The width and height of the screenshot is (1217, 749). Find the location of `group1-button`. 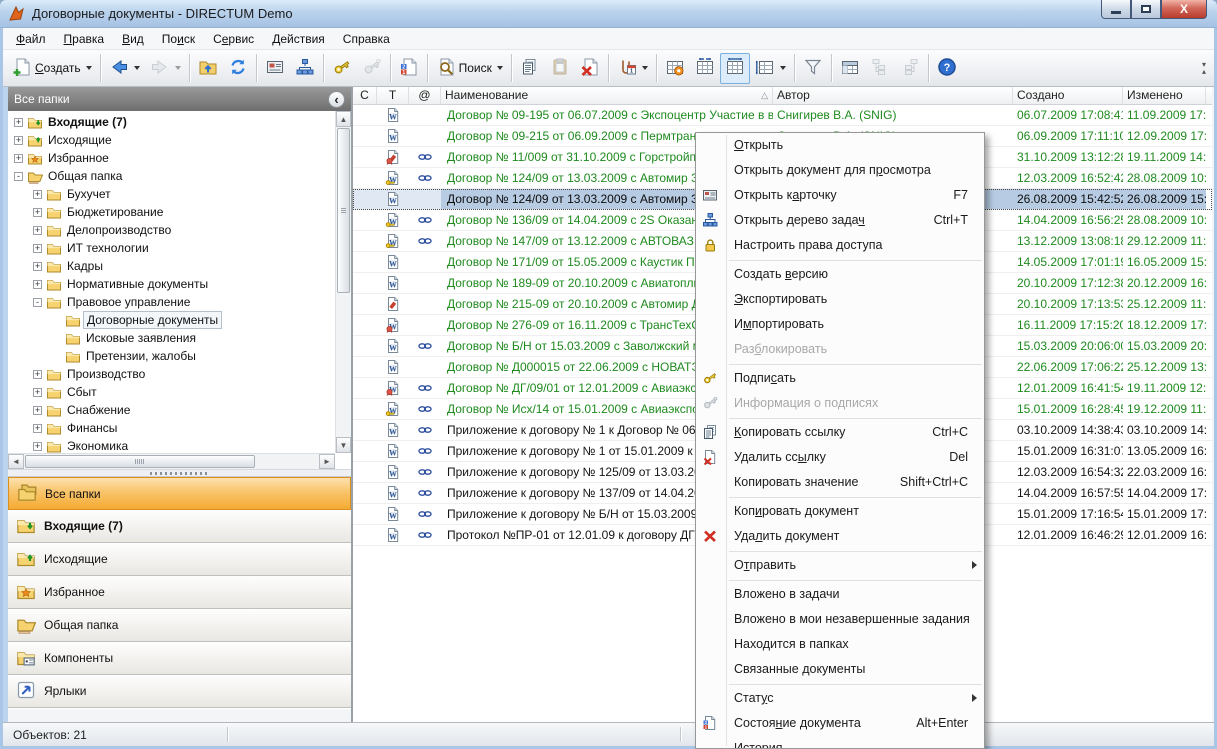

group1-button is located at coordinates (880, 68).